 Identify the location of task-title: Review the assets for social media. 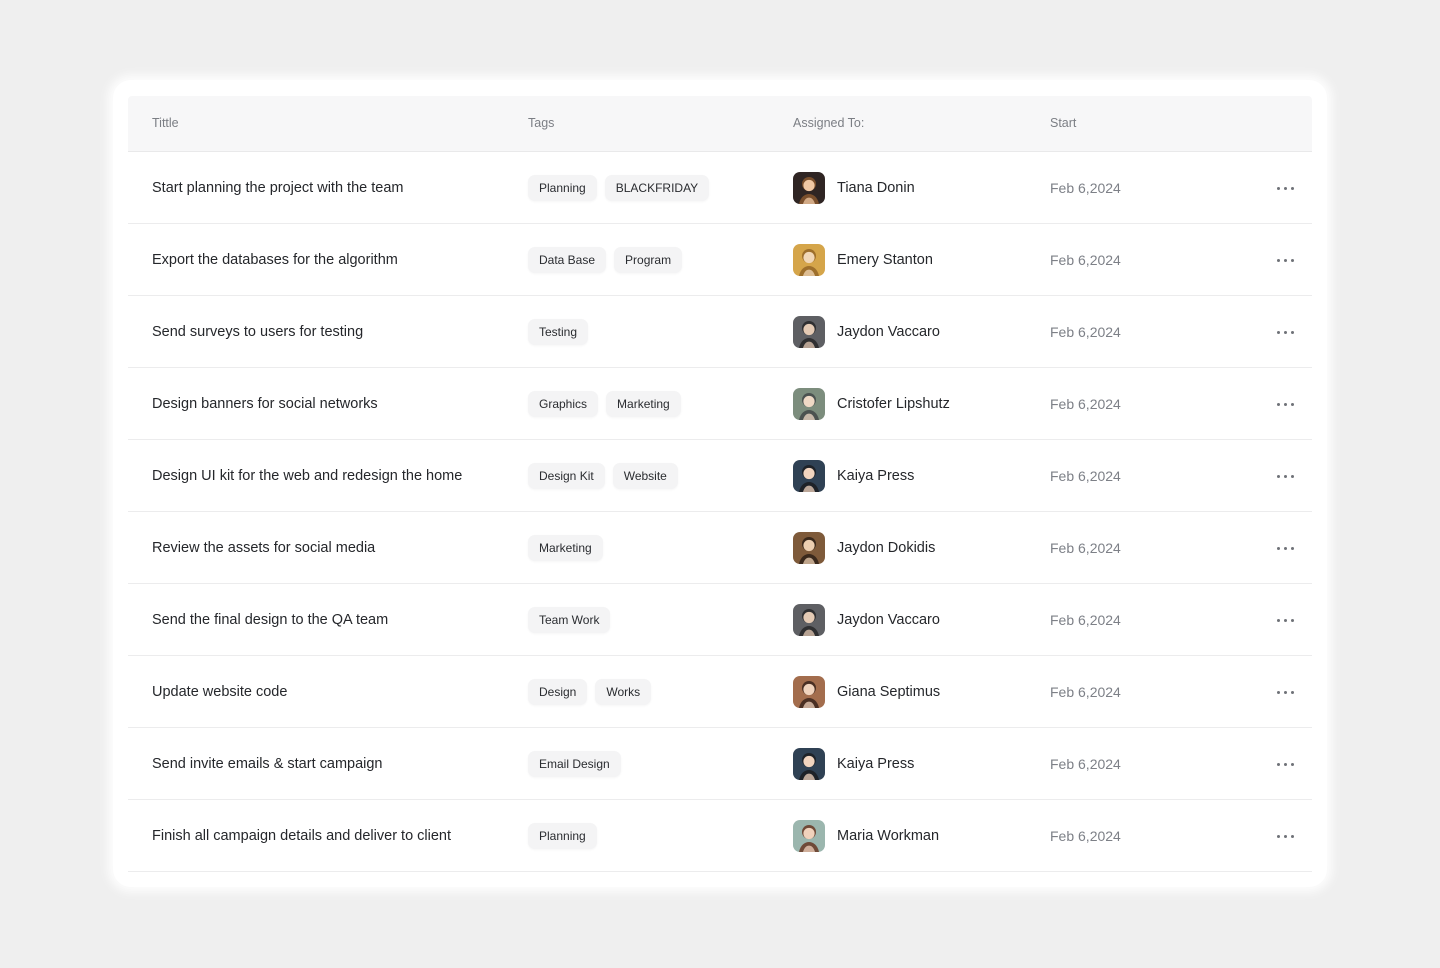
(263, 548).